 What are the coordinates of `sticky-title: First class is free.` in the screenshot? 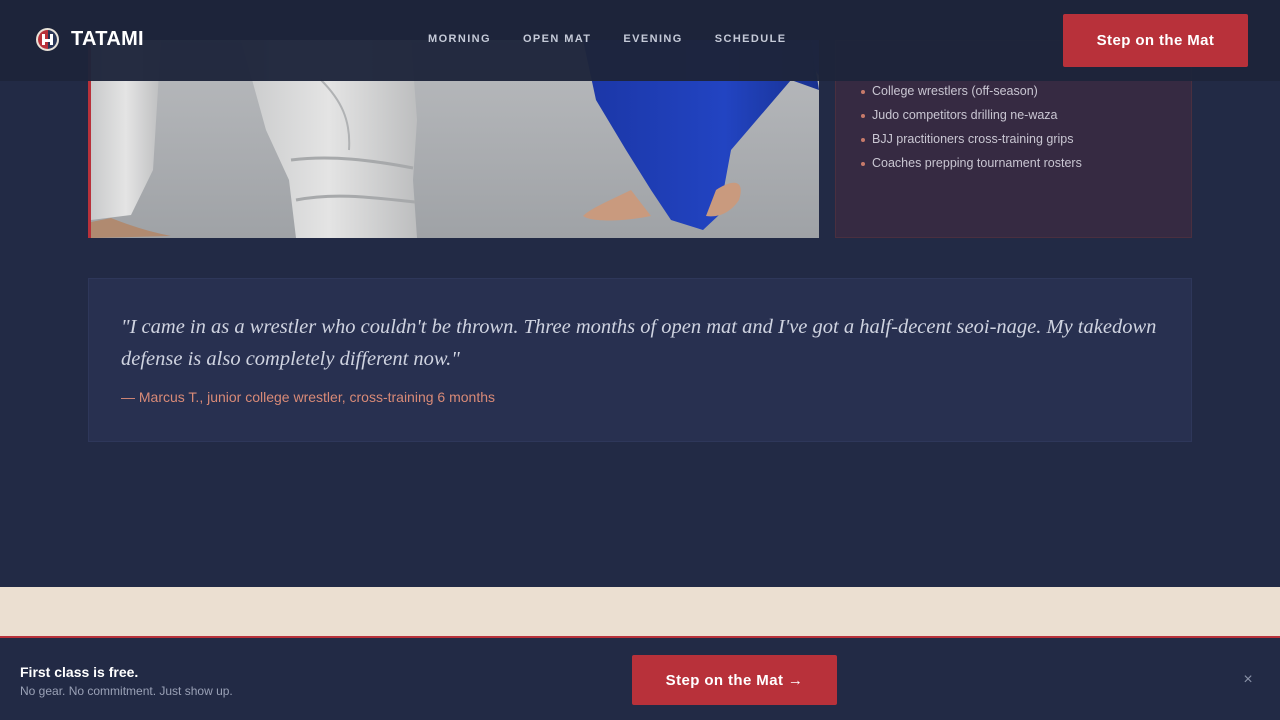 It's located at (79, 672).